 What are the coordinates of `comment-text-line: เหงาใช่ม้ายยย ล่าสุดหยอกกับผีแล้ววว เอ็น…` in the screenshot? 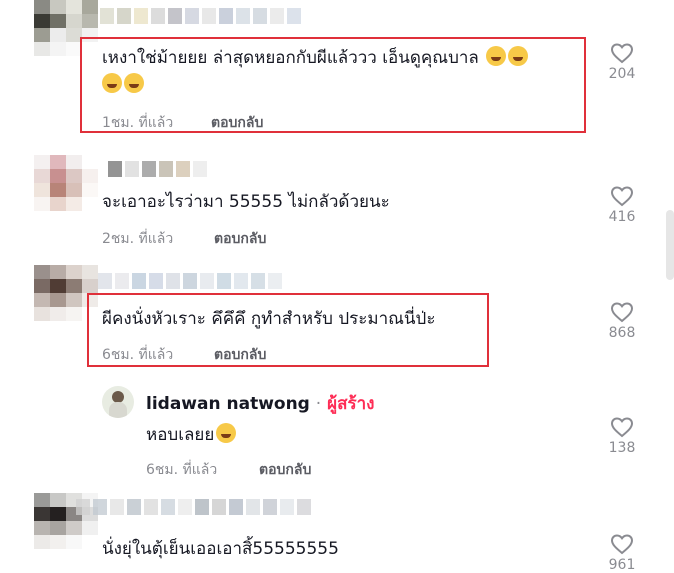 It's located at (290, 58).